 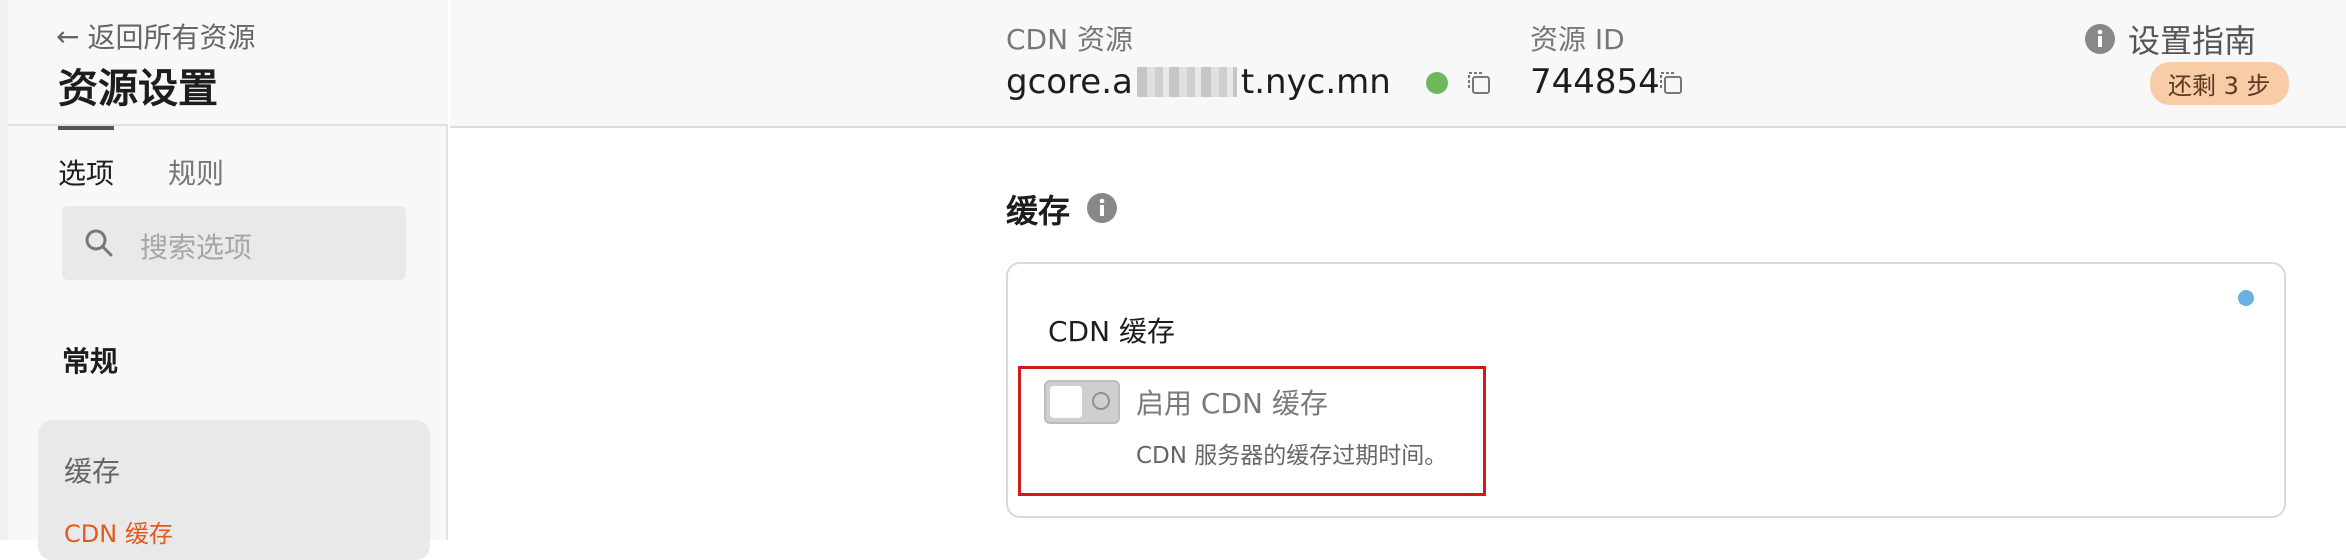 What do you see at coordinates (1111, 331) in the screenshot?
I see `panel-title: CDN 缓存` at bounding box center [1111, 331].